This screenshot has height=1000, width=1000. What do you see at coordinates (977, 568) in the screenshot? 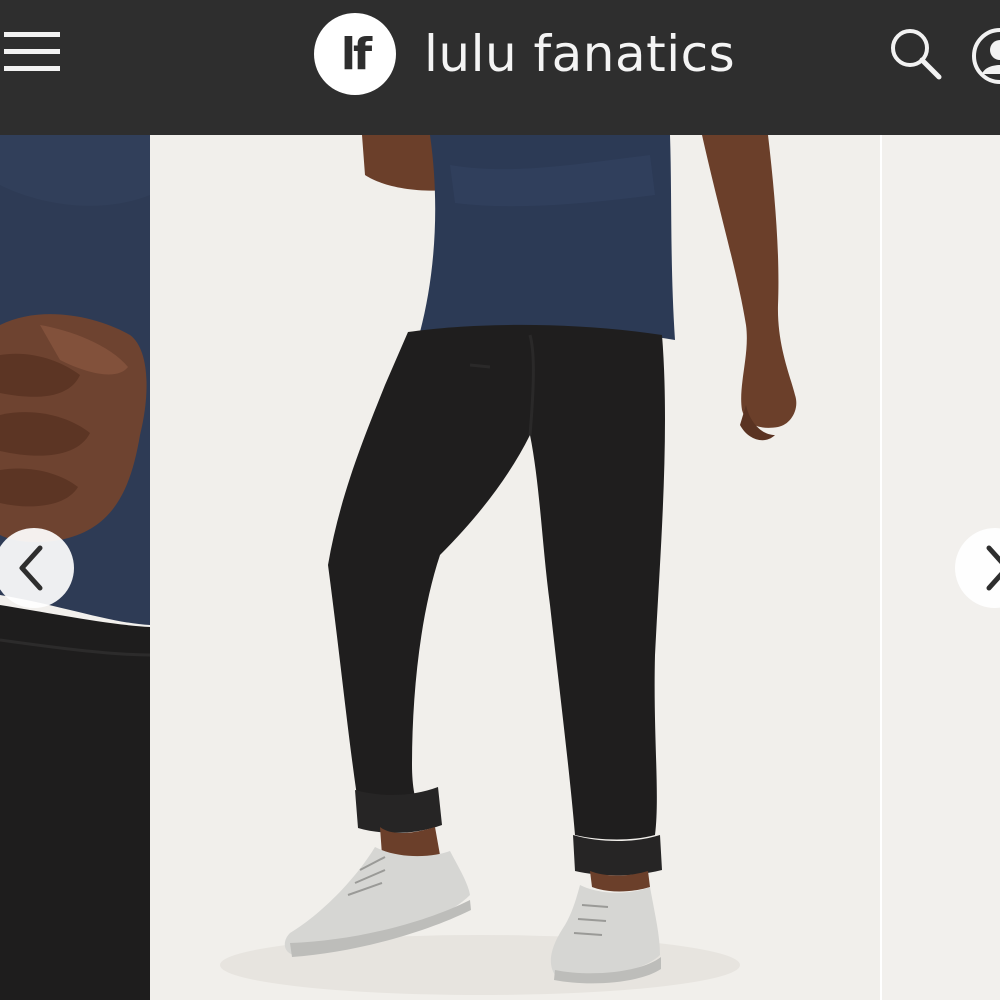
I see `carousel-next-button` at bounding box center [977, 568].